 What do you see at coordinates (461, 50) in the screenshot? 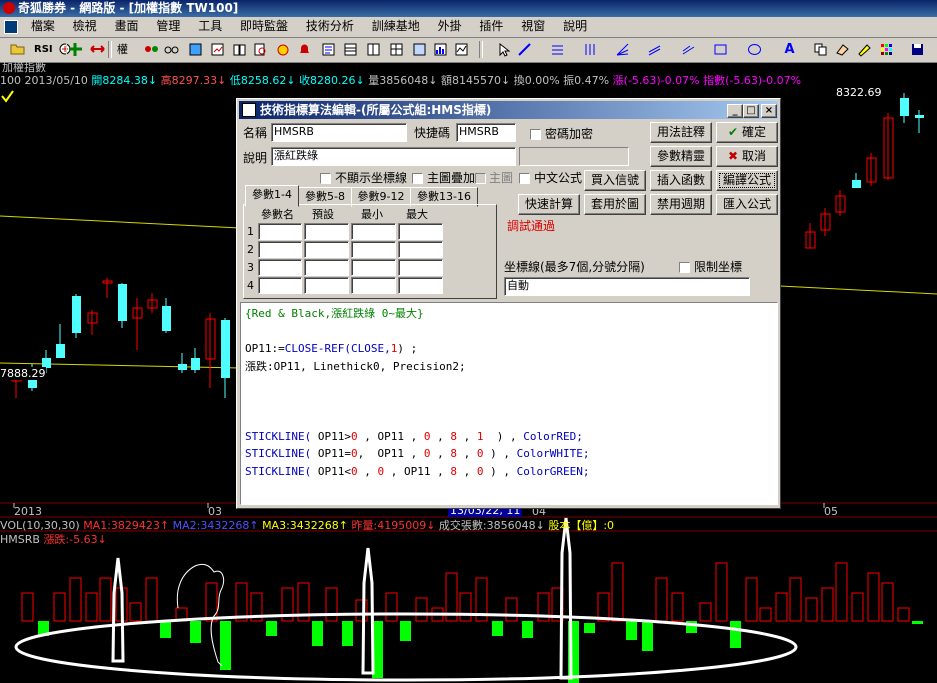
I see `line-chart-icon` at bounding box center [461, 50].